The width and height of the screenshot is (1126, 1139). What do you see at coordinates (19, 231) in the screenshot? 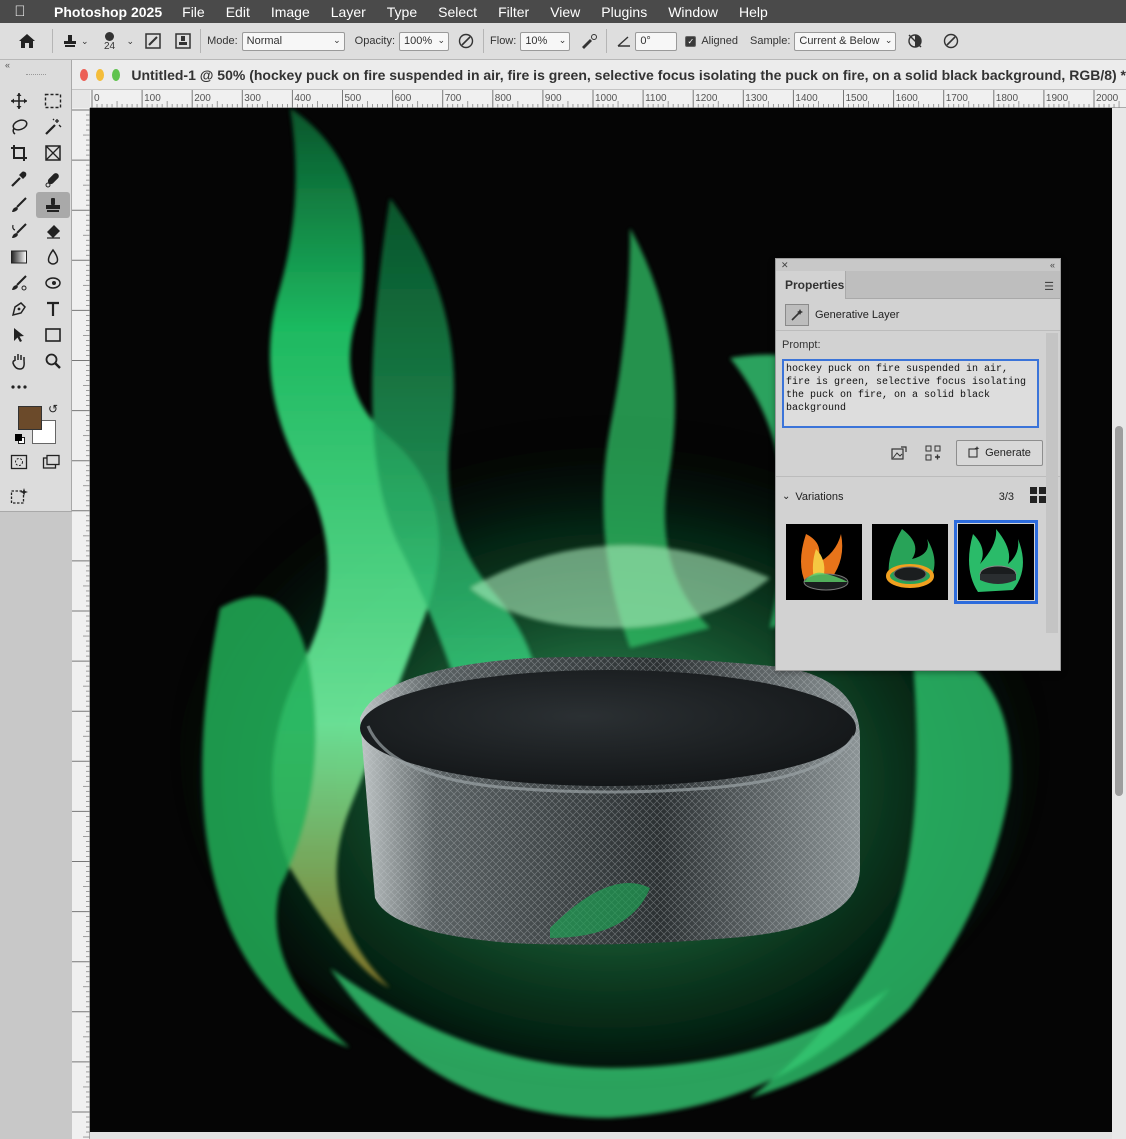
I see `history-brush-tool-icon` at bounding box center [19, 231].